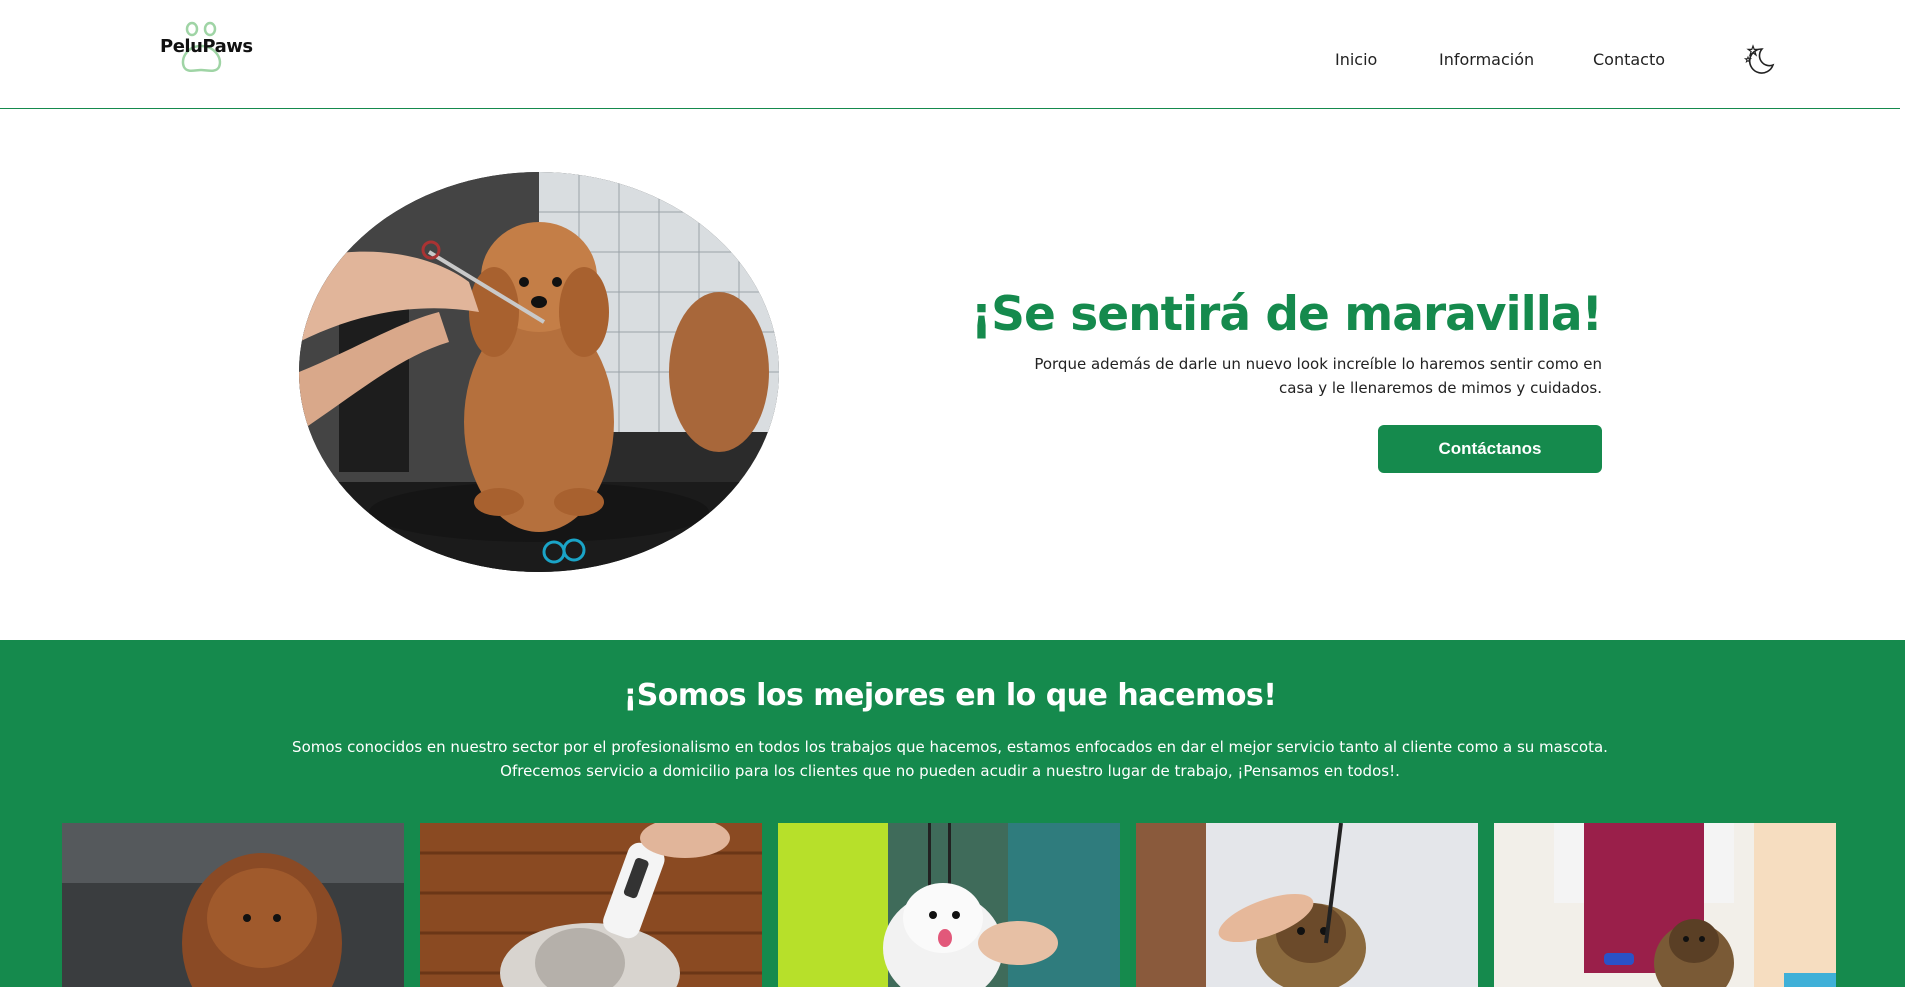  I want to click on gallery-image-white-dog, so click(949, 905).